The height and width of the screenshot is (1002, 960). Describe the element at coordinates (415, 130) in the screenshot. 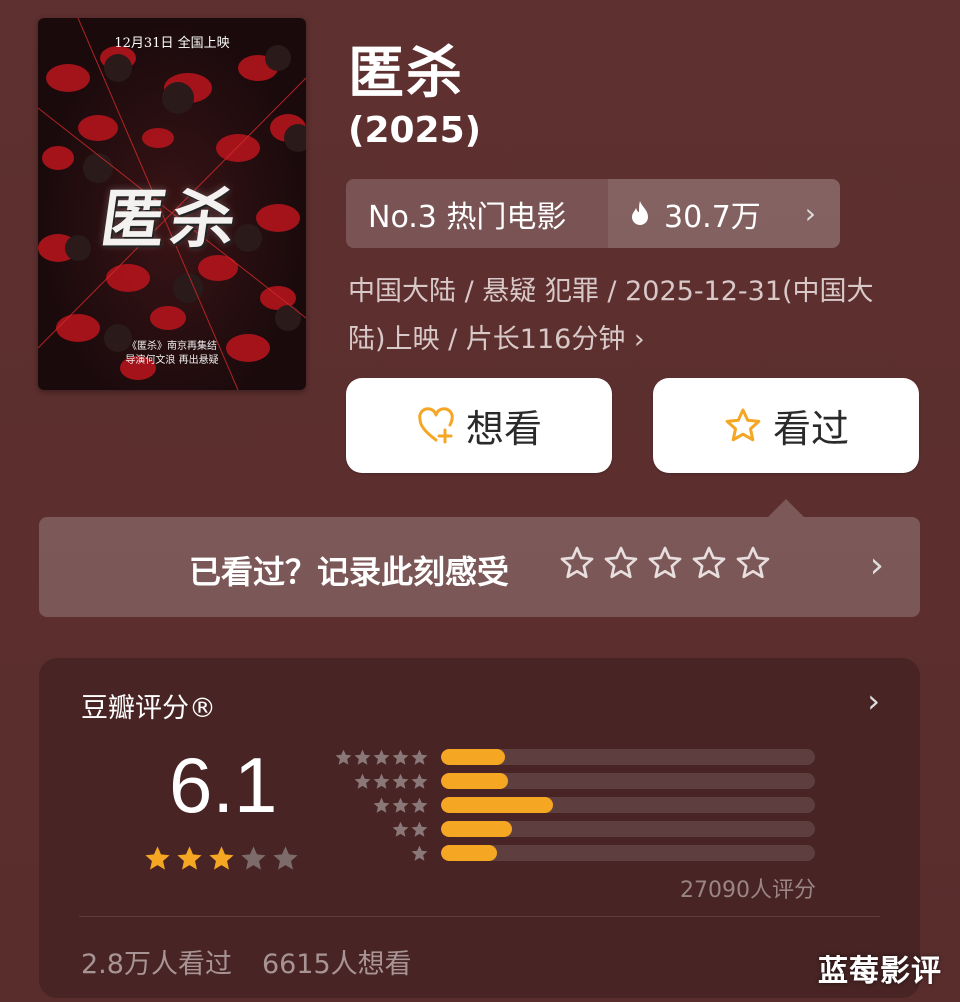

I see `movie-year: (2025)` at that location.